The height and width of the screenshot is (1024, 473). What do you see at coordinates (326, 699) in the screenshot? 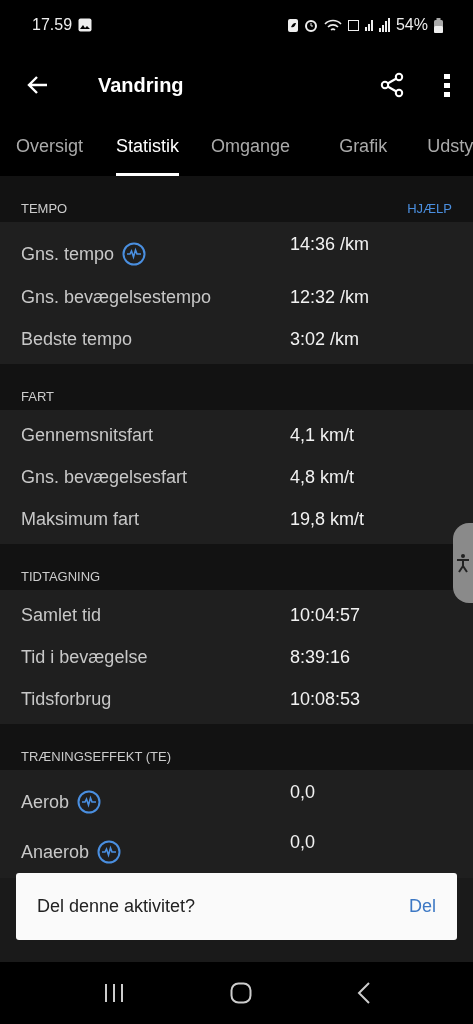
I see `stat-value: 10:08:53` at bounding box center [326, 699].